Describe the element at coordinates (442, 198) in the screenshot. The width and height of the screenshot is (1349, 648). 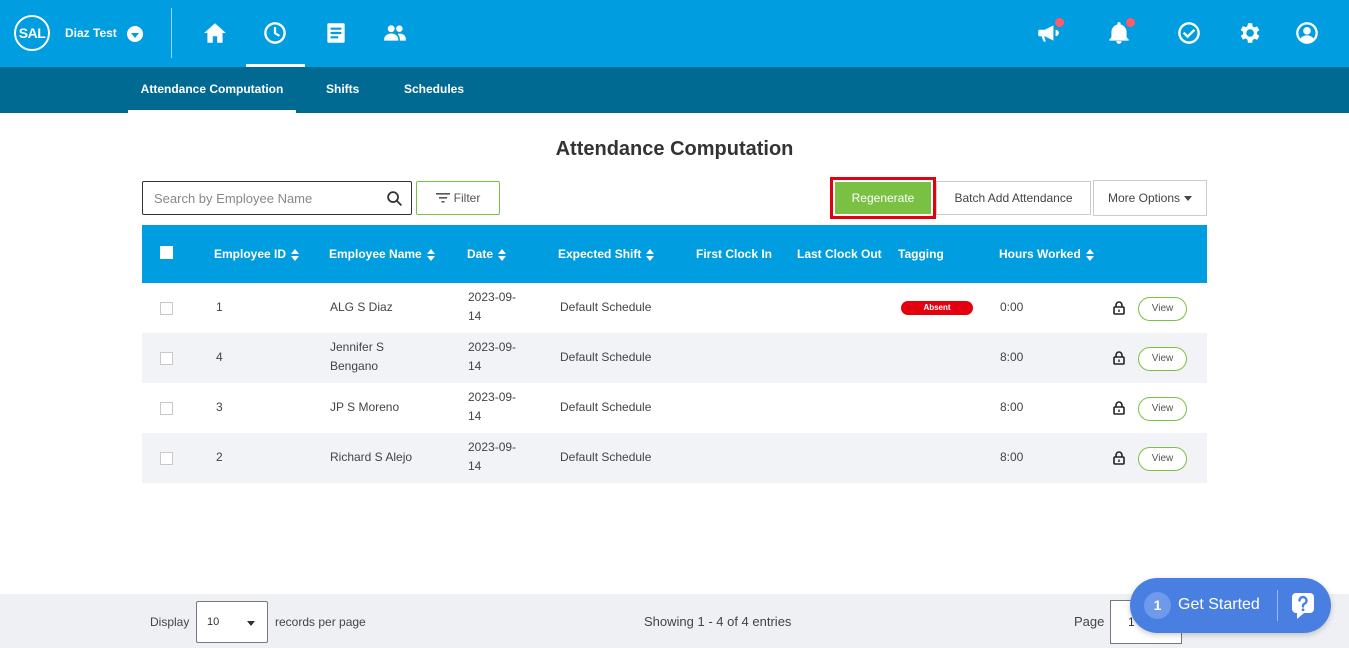
I see `filter-icon` at that location.